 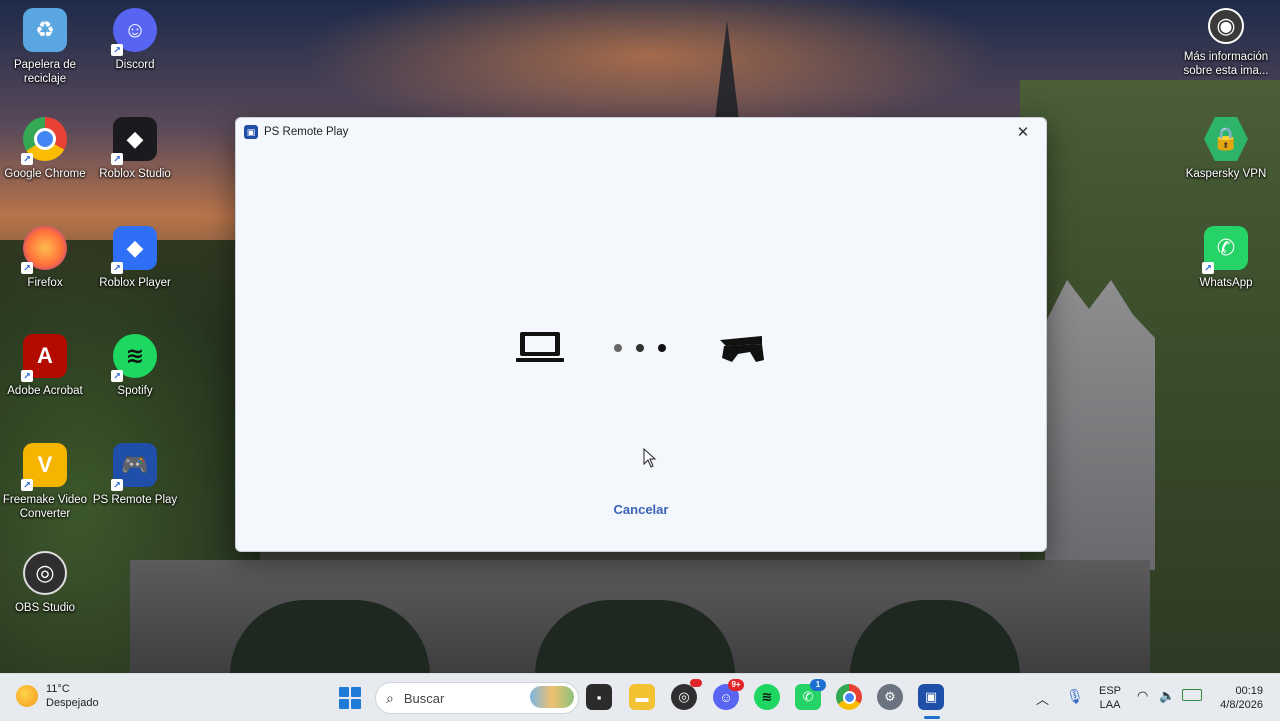 I want to click on keyboard-layout: LAA, so click(x=1110, y=705).